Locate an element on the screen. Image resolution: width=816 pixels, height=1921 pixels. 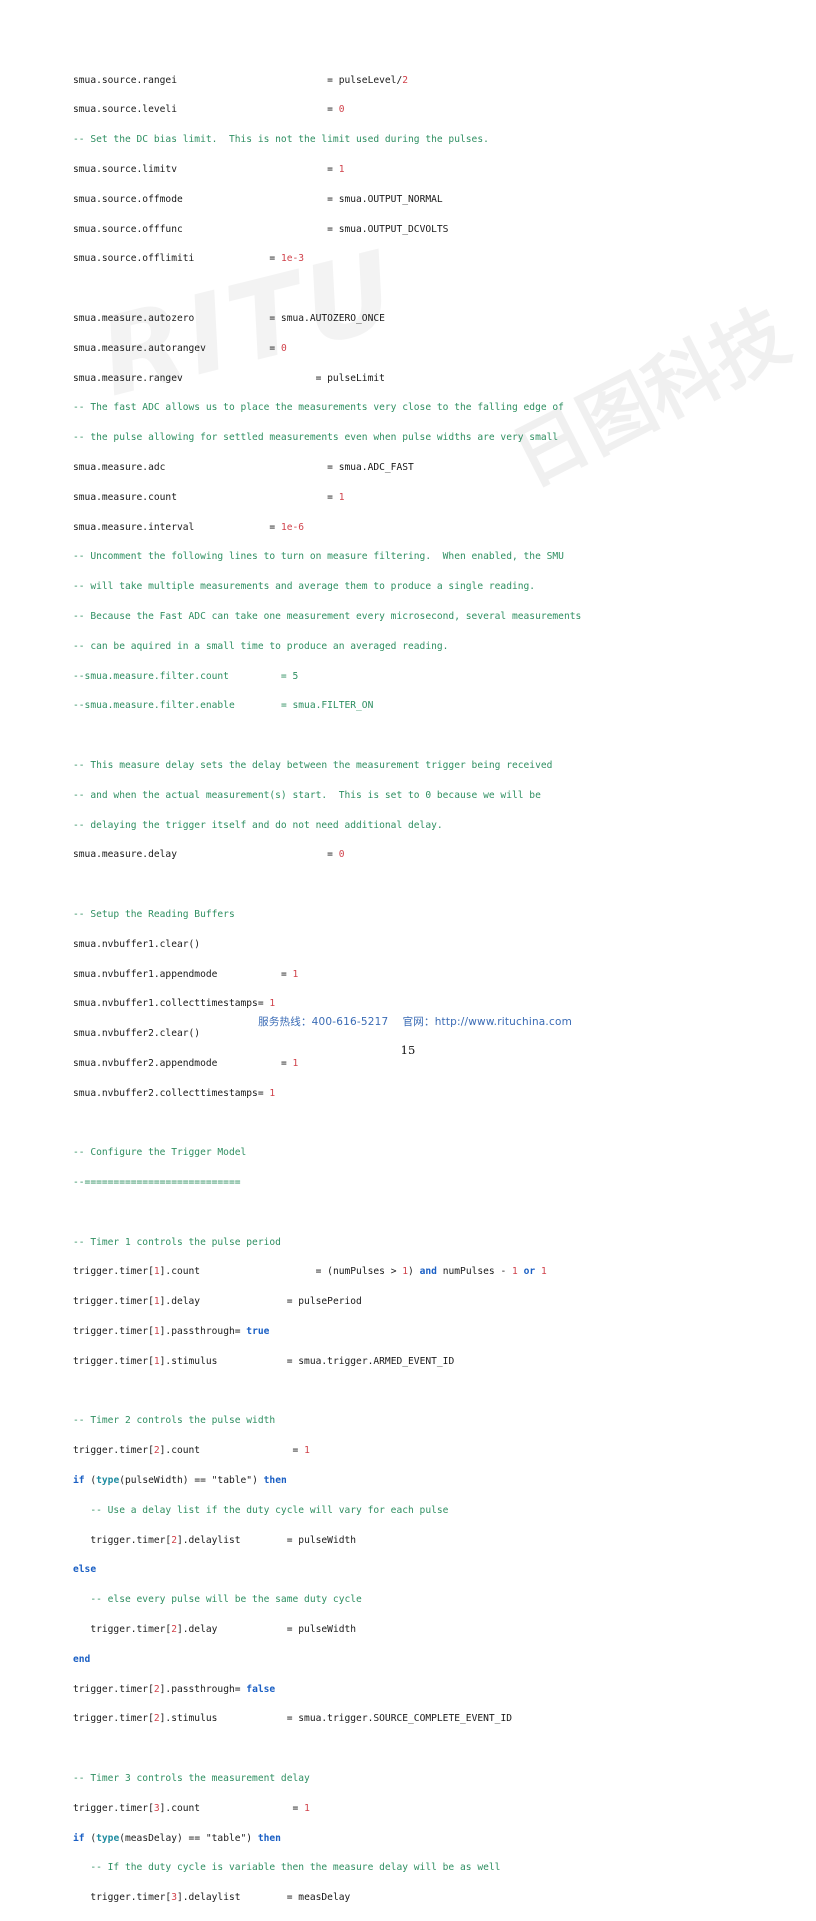
code-token-pl: smua.source.limitv is located at coordinates (125, 169).